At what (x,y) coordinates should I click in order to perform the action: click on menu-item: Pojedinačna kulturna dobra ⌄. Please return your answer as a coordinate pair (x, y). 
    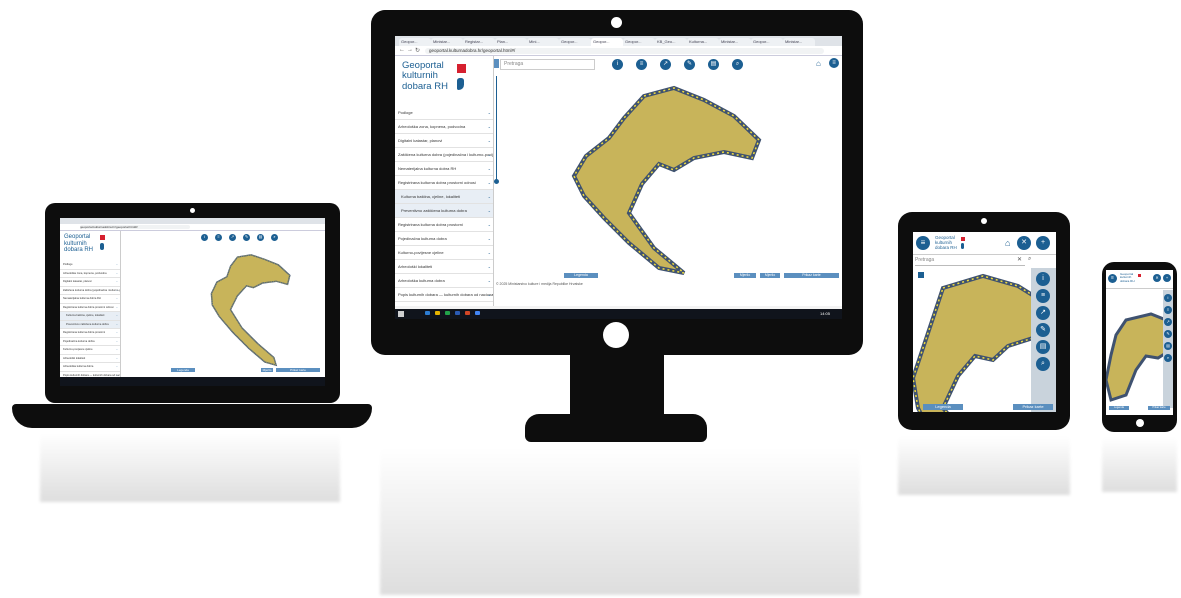
    Looking at the image, I should click on (444, 239).